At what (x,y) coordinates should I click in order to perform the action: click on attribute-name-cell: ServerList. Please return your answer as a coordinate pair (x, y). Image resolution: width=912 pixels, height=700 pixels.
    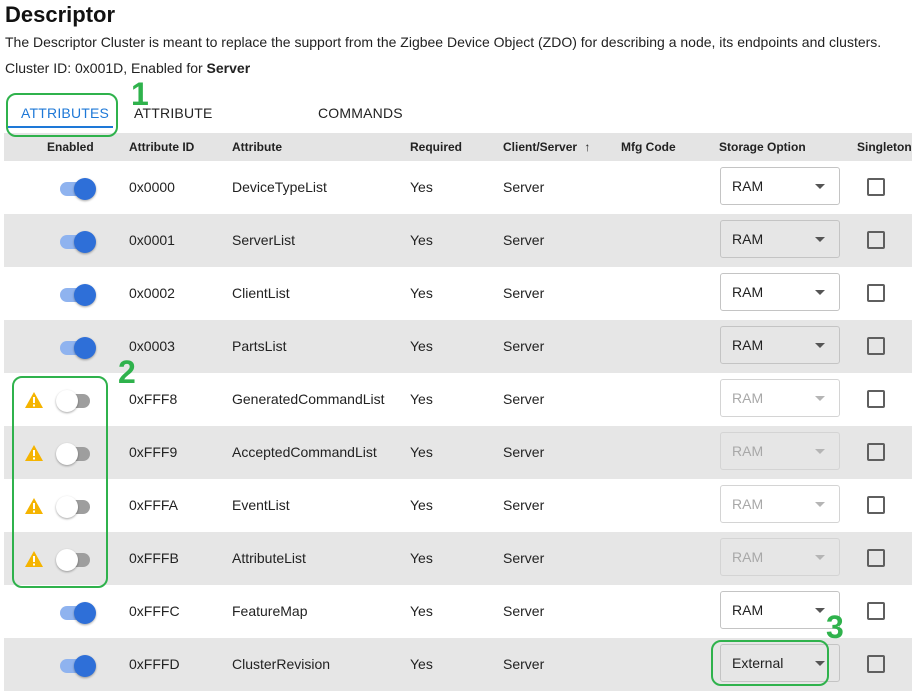
    Looking at the image, I should click on (264, 240).